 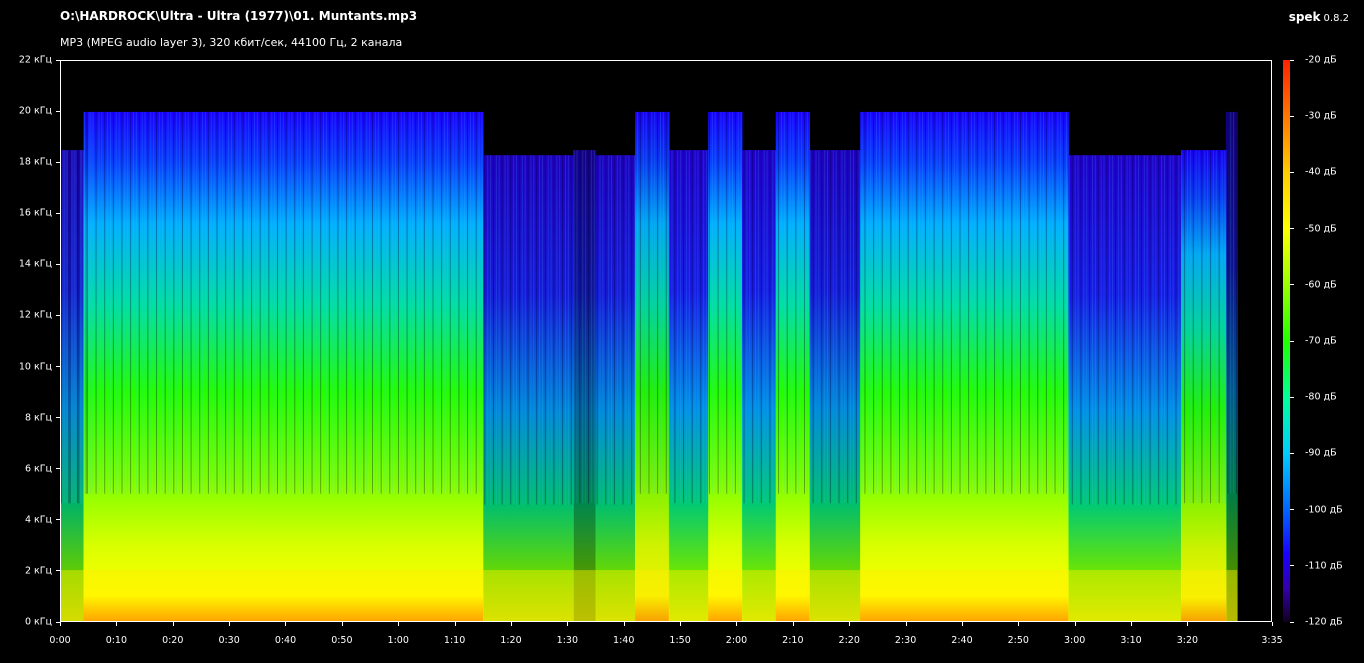 What do you see at coordinates (649, 595) in the screenshot?
I see `low-frequency-band` at bounding box center [649, 595].